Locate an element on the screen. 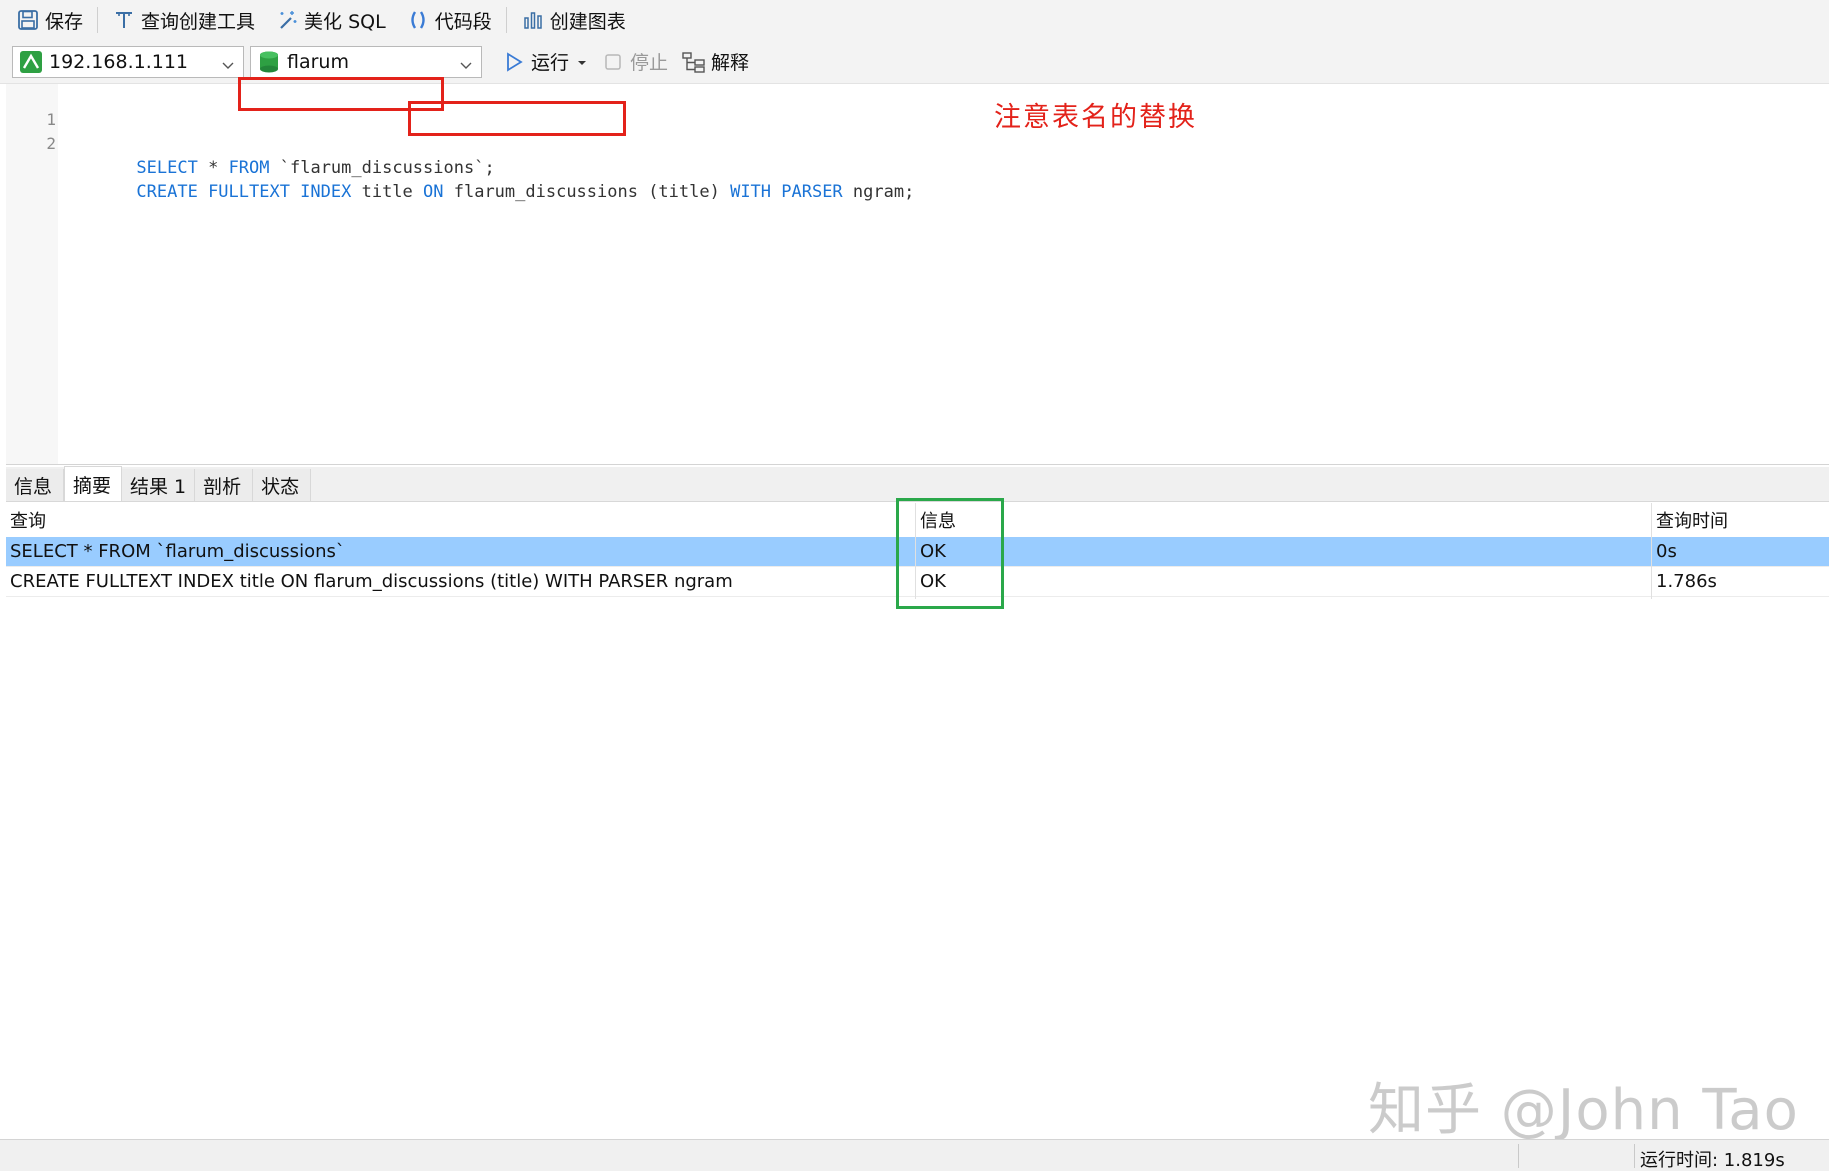 The height and width of the screenshot is (1171, 1829). code-snippet-label: 代码段 is located at coordinates (463, 21).